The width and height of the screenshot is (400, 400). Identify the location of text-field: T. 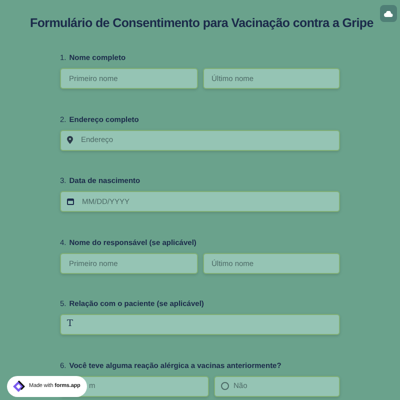
(200, 324).